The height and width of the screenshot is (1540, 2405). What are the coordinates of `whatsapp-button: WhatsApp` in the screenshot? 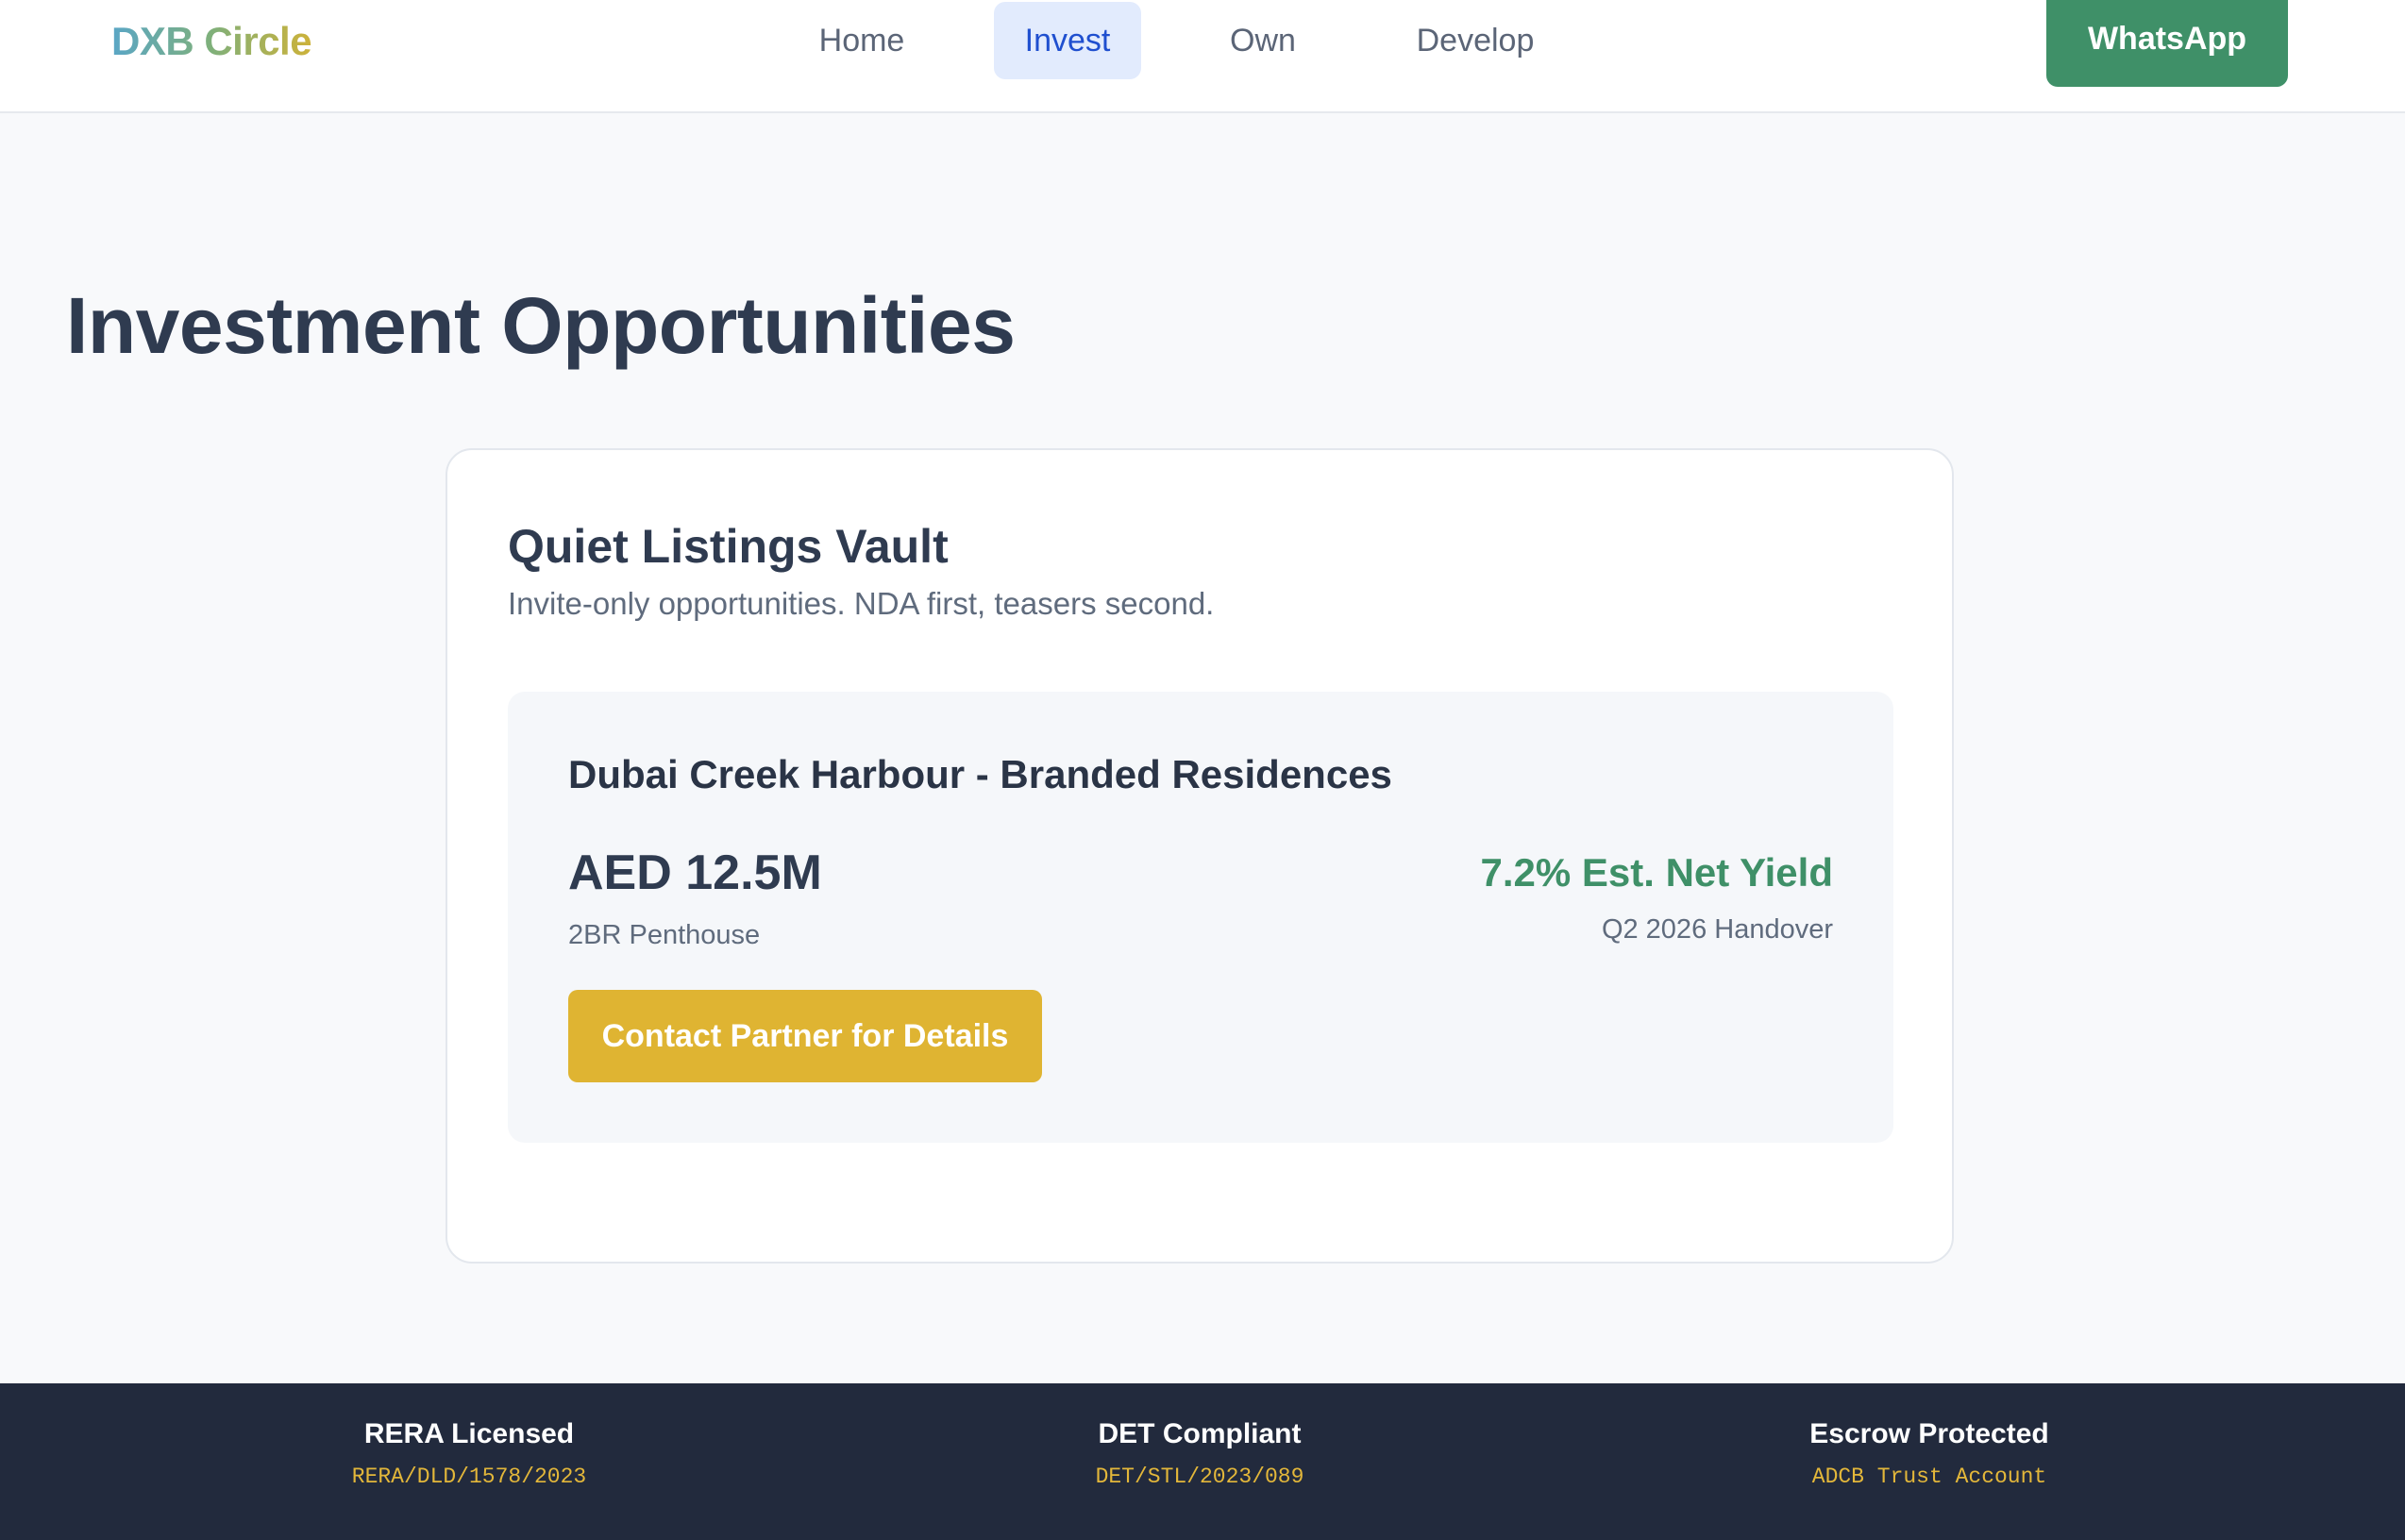 It's located at (2167, 43).